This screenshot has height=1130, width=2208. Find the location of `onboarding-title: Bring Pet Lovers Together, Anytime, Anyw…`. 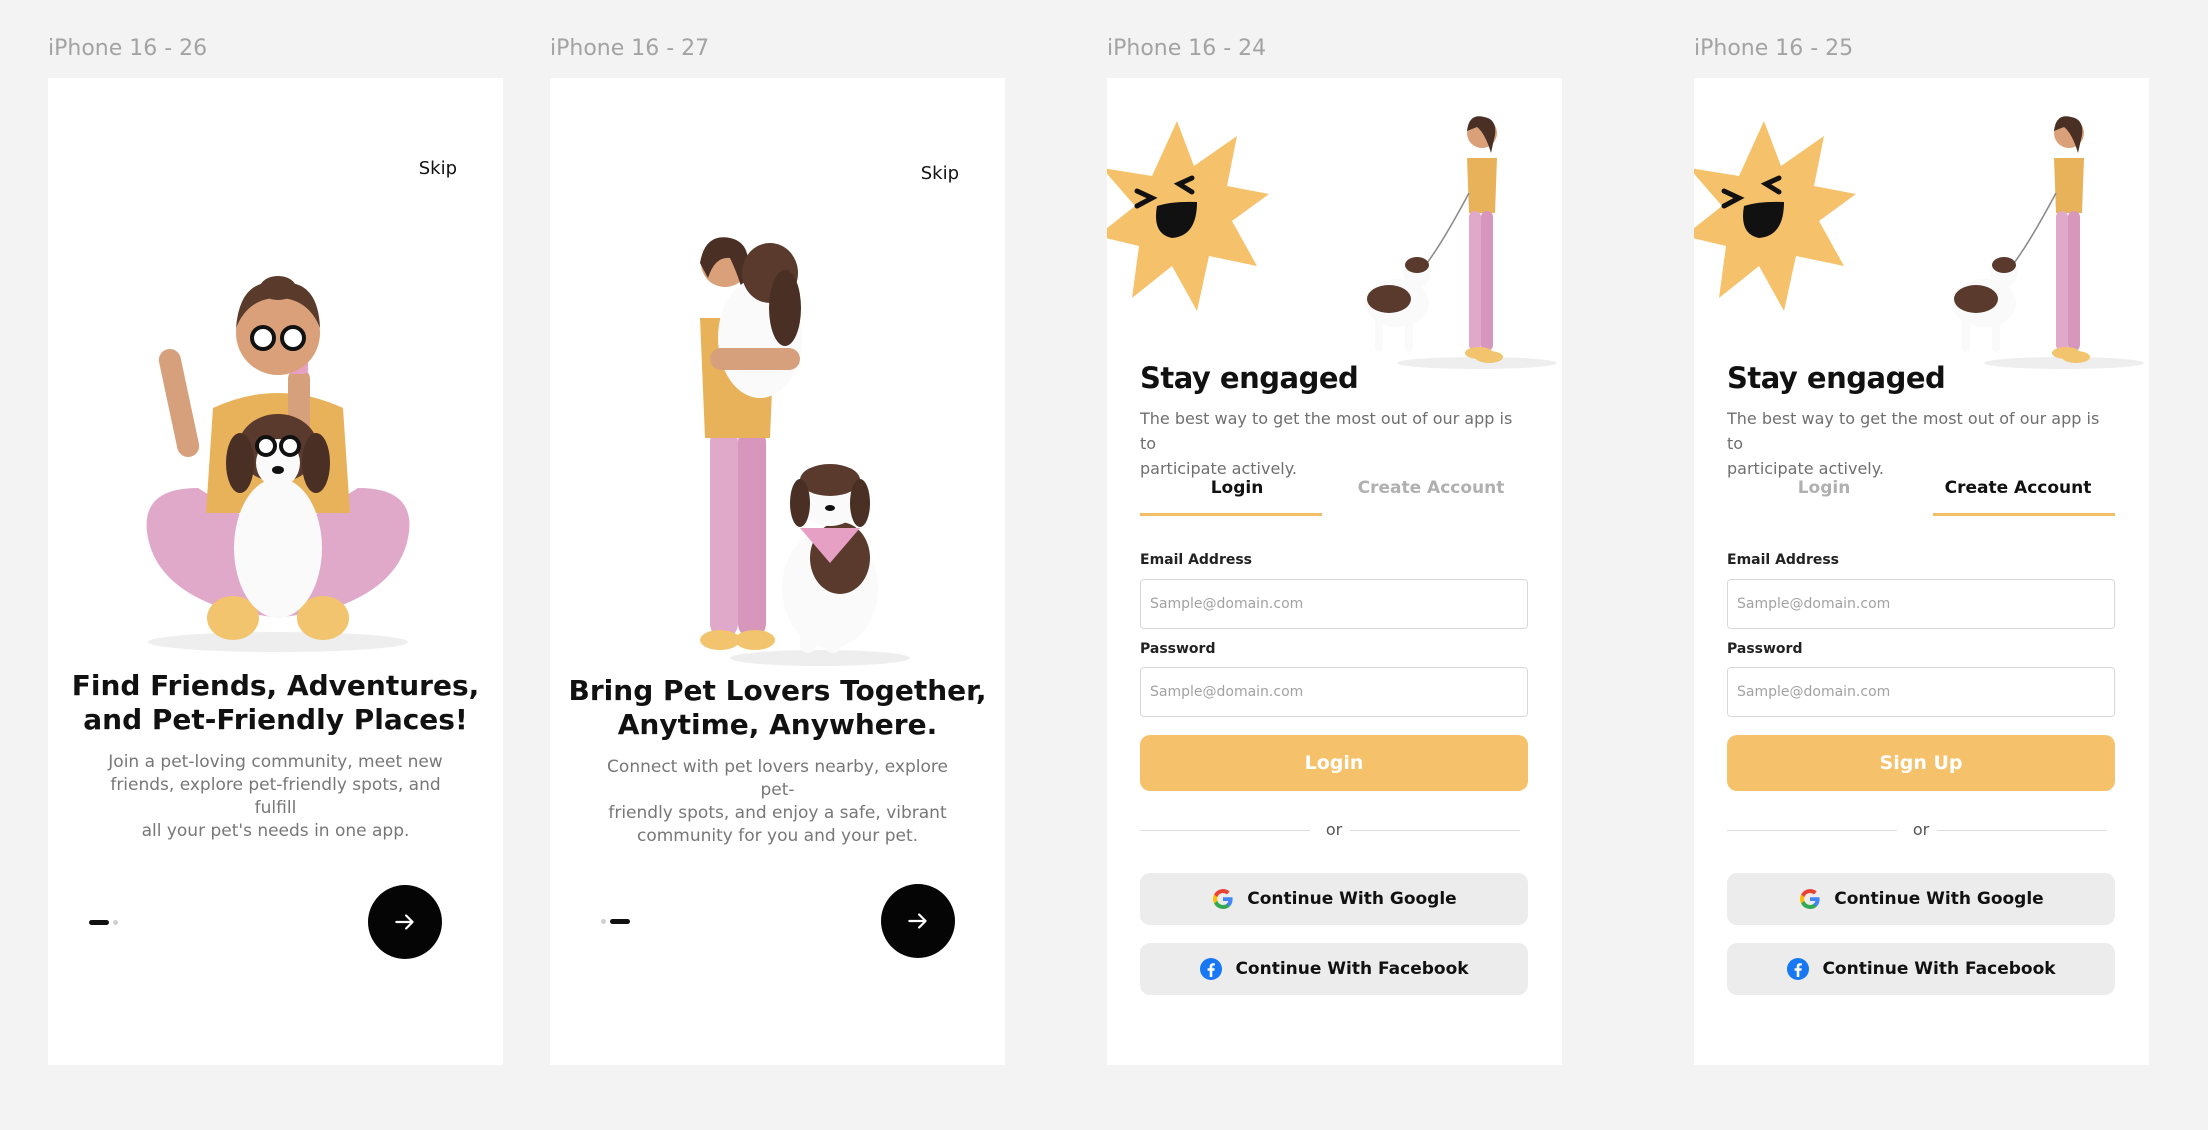

onboarding-title: Bring Pet Lovers Together, Anytime, Anyw… is located at coordinates (777, 708).